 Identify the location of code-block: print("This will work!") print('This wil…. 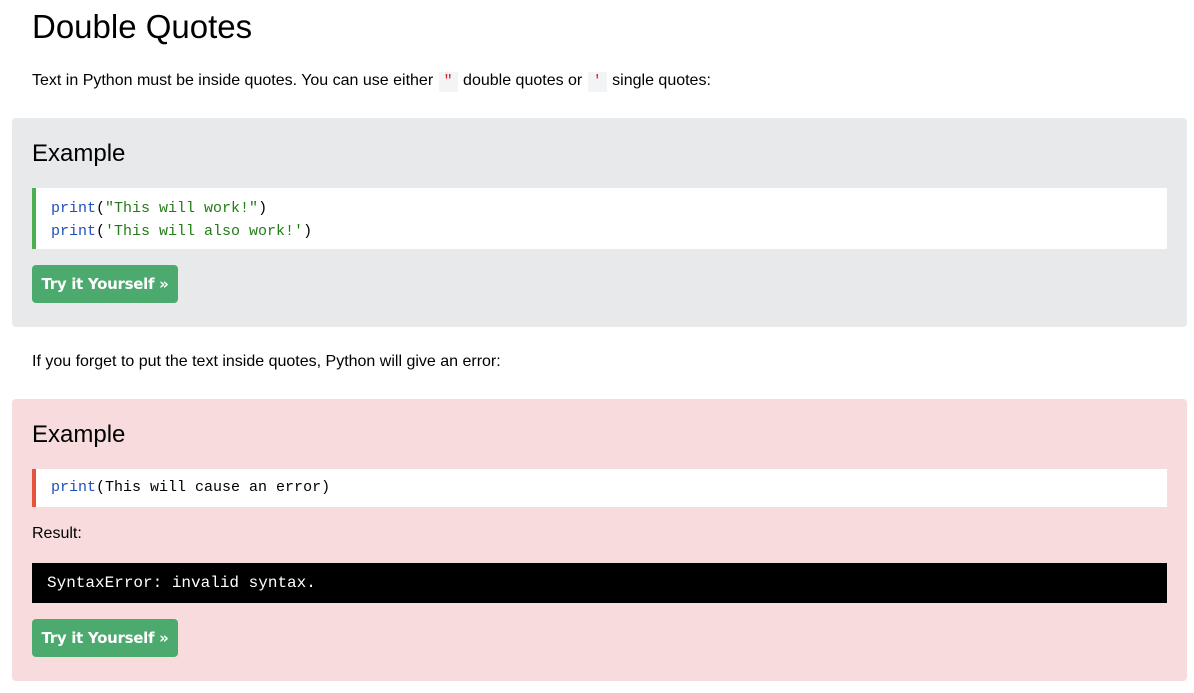
(599, 218).